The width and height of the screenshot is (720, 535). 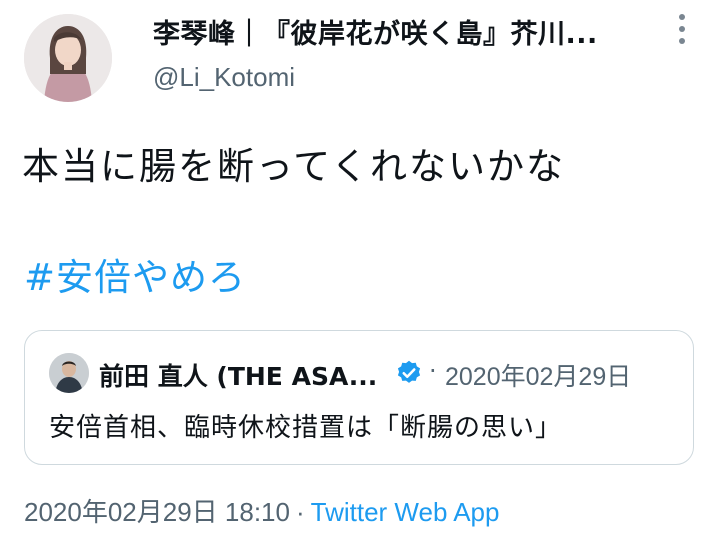 I want to click on more-vertical-icon, so click(x=682, y=29).